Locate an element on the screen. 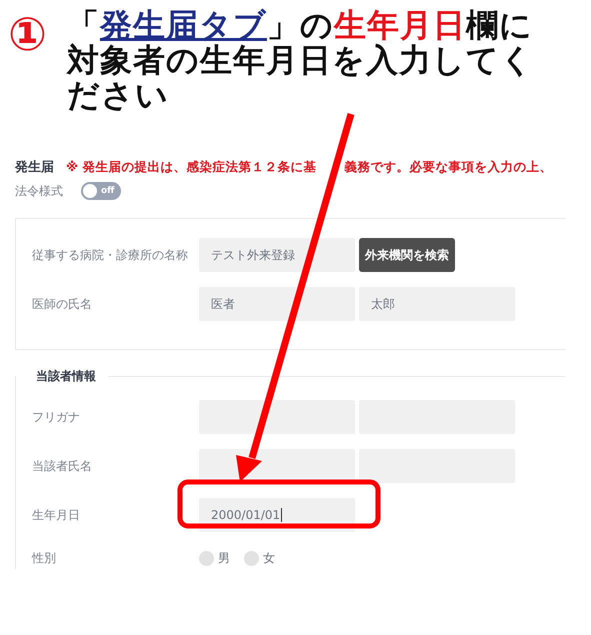 This screenshot has width=591, height=635. field-label: フリガナ is located at coordinates (56, 417).